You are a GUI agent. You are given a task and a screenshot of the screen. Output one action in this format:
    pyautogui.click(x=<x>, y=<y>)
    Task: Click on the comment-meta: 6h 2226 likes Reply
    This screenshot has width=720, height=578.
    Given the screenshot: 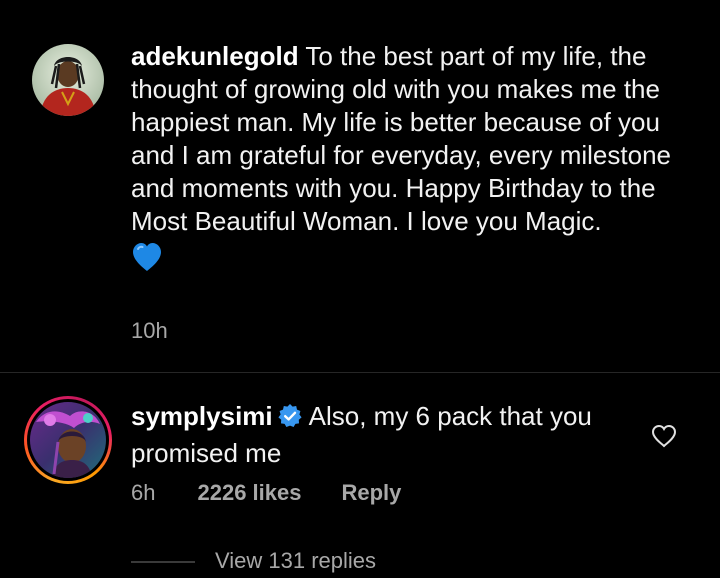 What is the action you would take?
    pyautogui.click(x=266, y=493)
    